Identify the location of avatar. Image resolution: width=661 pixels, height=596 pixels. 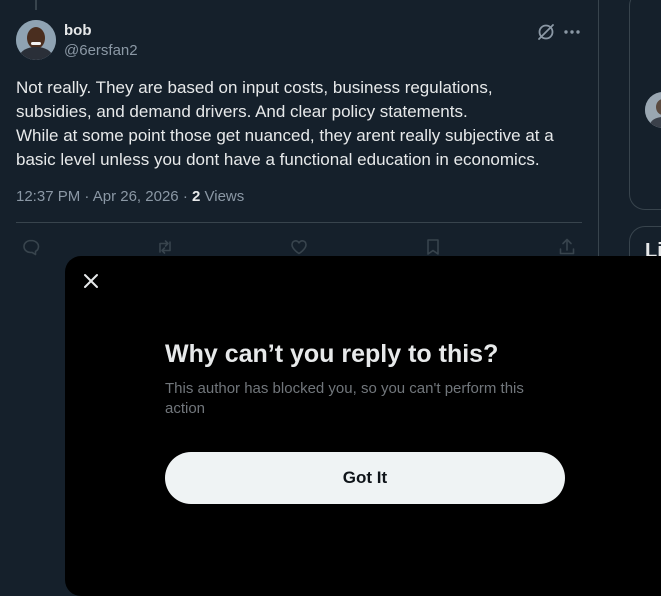
(36, 40).